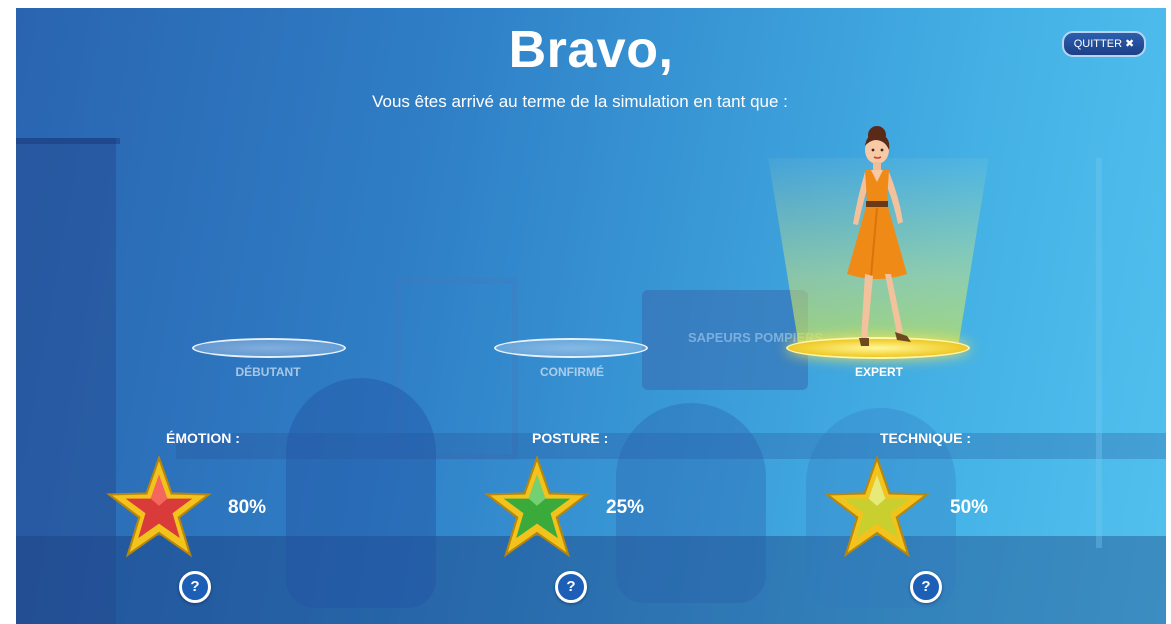  I want to click on score-value-emotion: 80%, so click(247, 507).